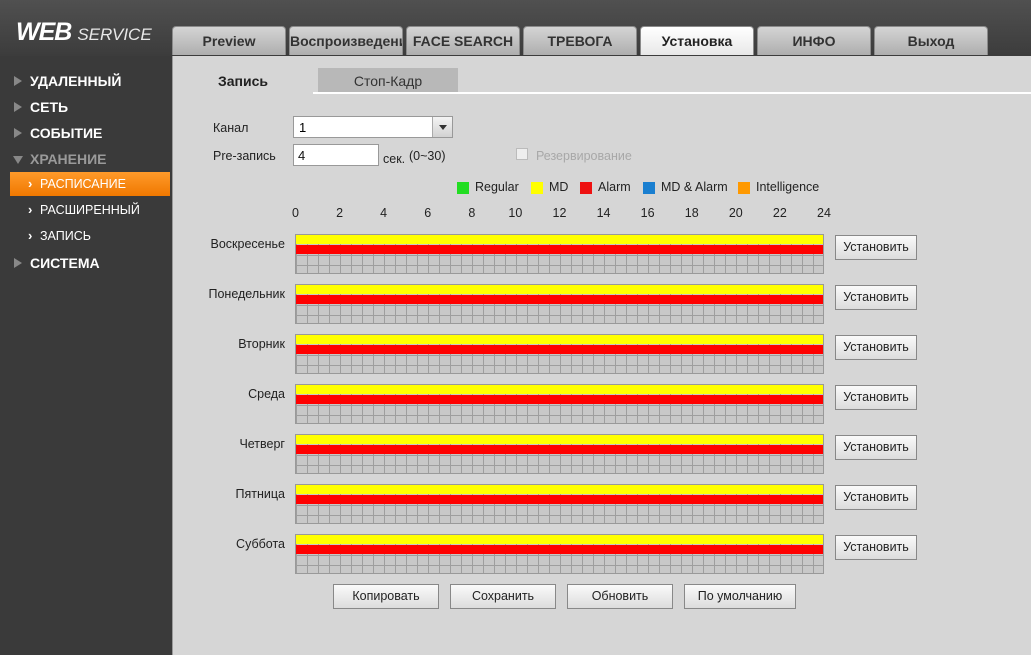 The image size is (1031, 655). Describe the element at coordinates (49, 107) in the screenshot. I see `sidebar-item-label: СЕТЬ` at that location.